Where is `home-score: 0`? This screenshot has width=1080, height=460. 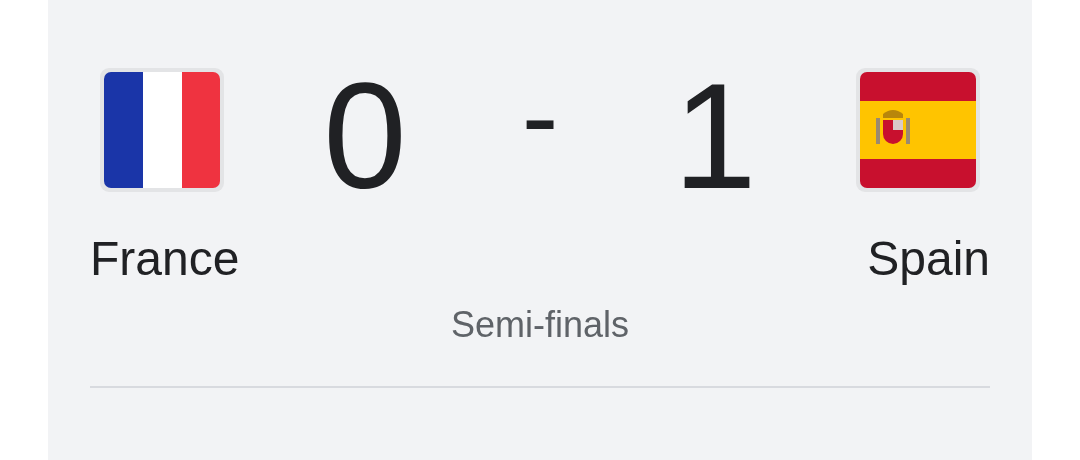
home-score: 0 is located at coordinates (365, 136).